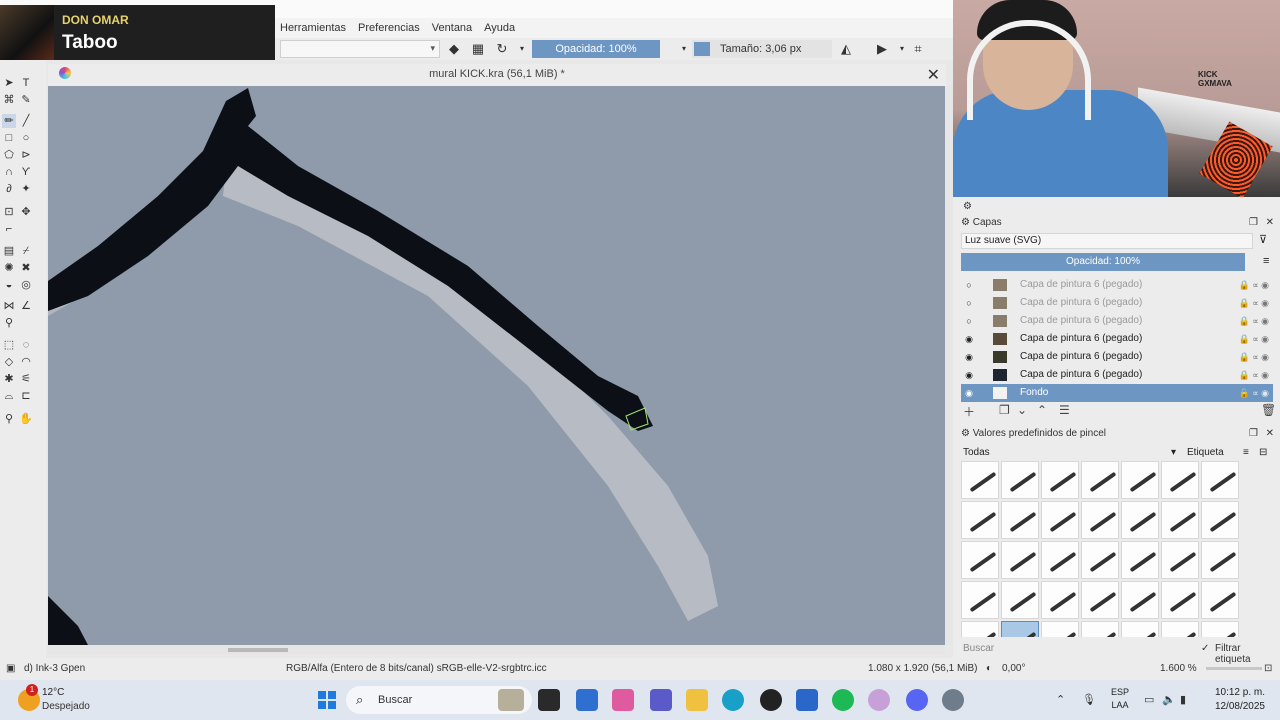  Describe the element at coordinates (26, 138) in the screenshot. I see `ellipse-tool-icon: ○` at that location.